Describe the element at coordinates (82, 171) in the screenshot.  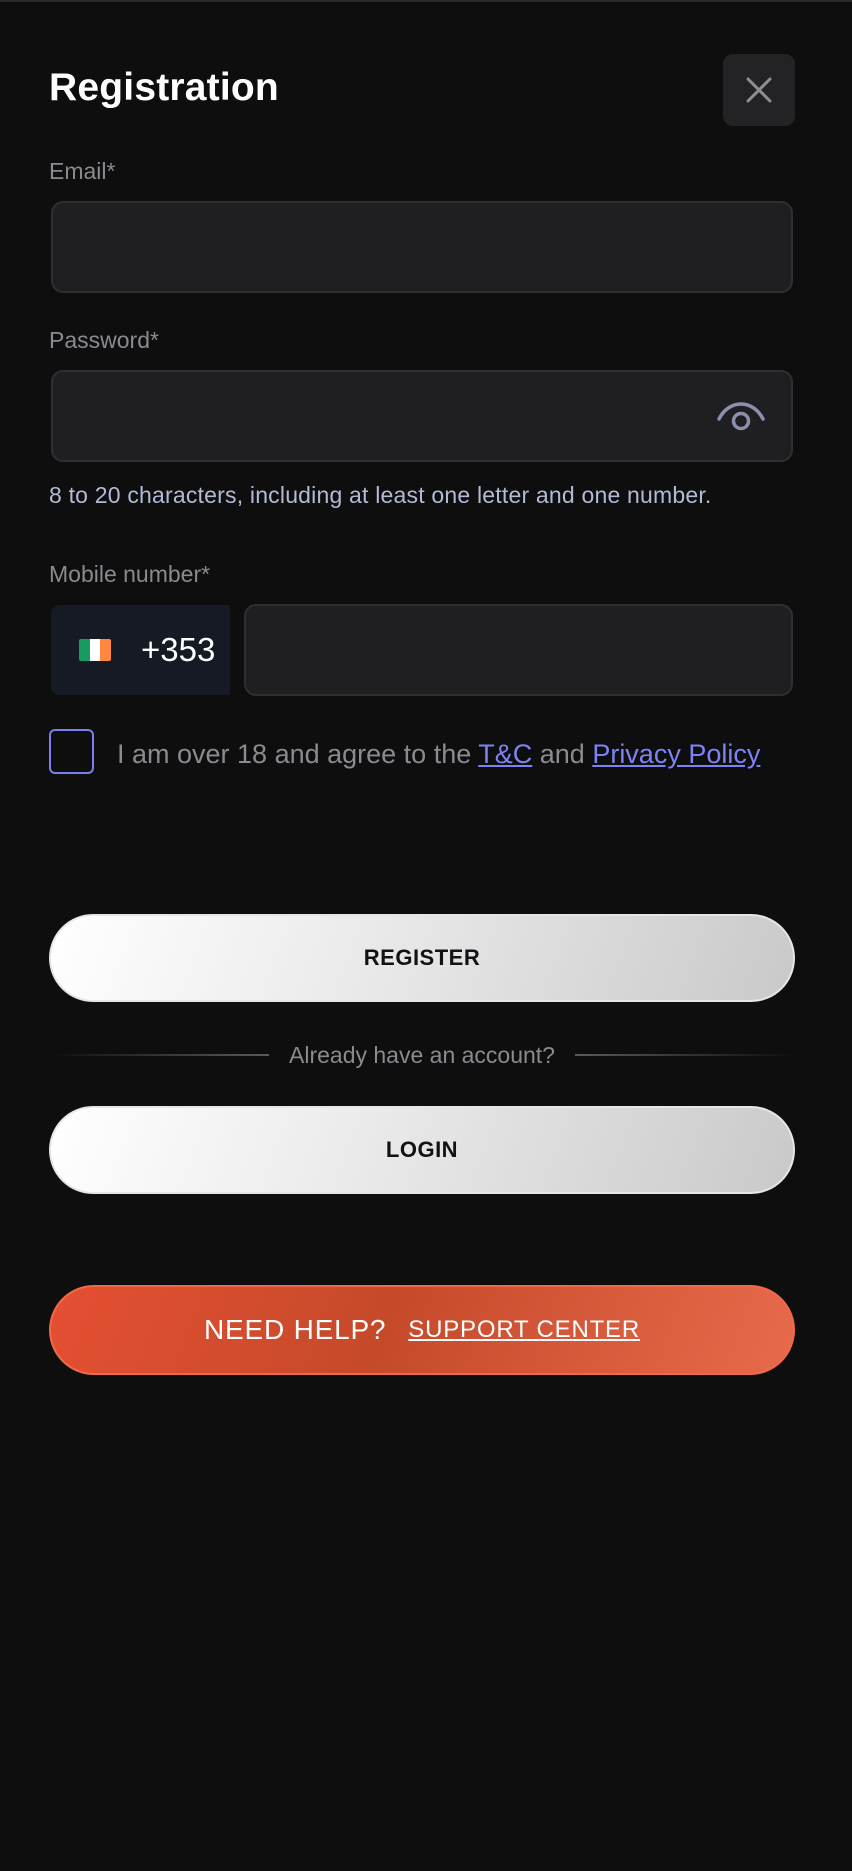
I see `email-label: Email*` at that location.